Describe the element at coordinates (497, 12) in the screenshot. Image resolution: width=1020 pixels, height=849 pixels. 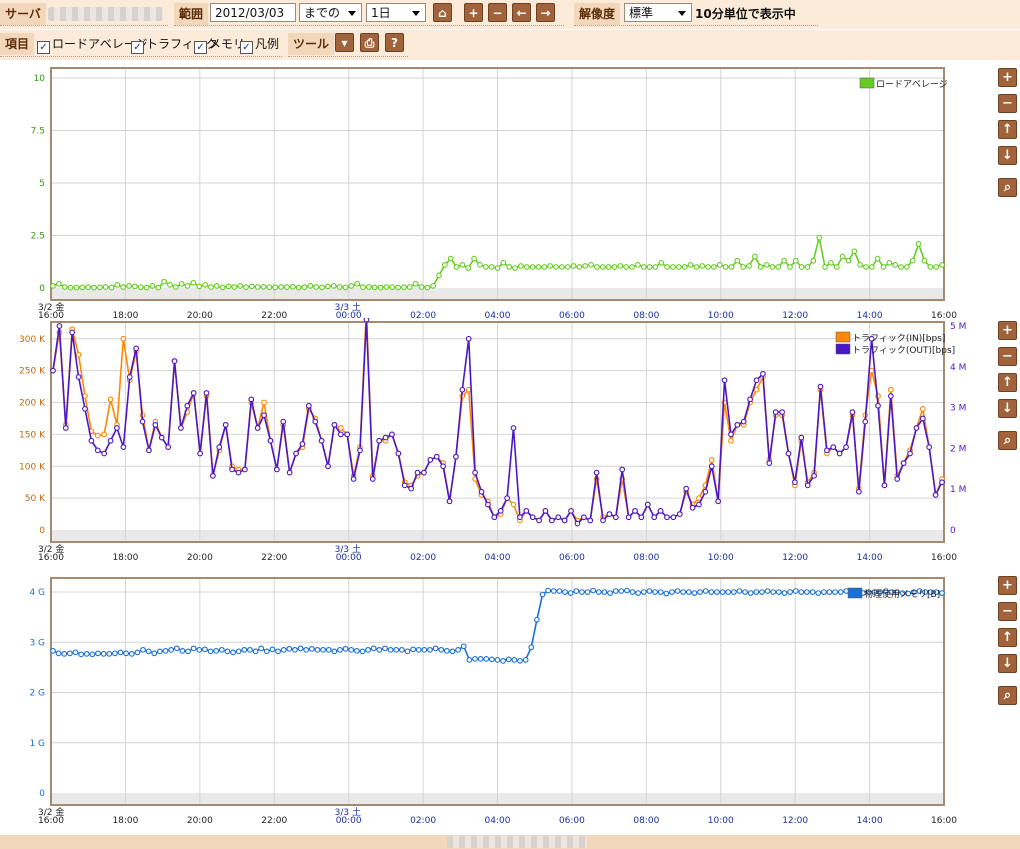
I see `shrink-range-button: −` at that location.